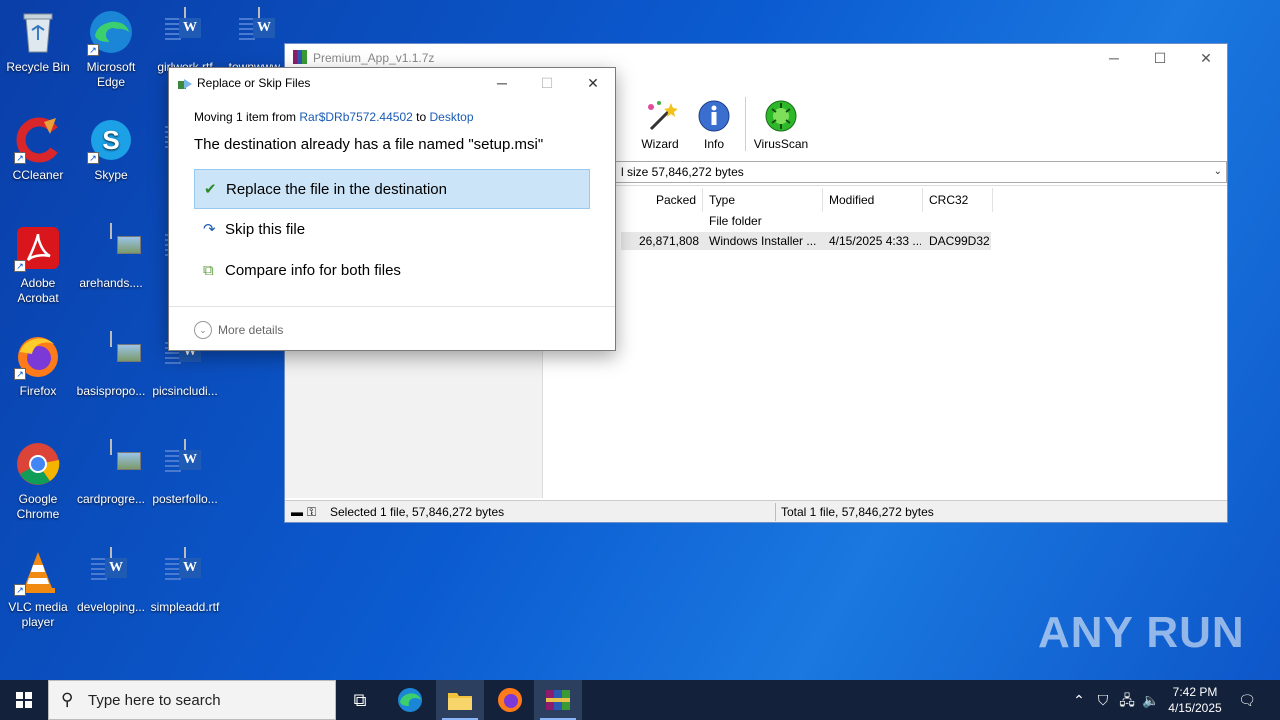 This screenshot has width=1280, height=720. What do you see at coordinates (312, 512) in the screenshot?
I see `key-icon: ⚿` at bounding box center [312, 512].